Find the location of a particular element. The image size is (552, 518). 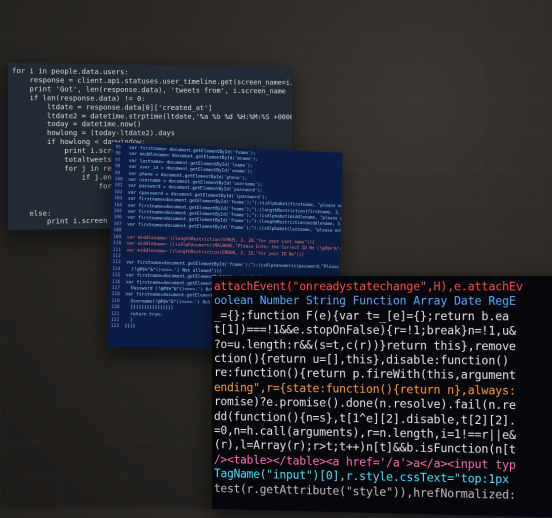

line-number: 123 is located at coordinates (118, 327).